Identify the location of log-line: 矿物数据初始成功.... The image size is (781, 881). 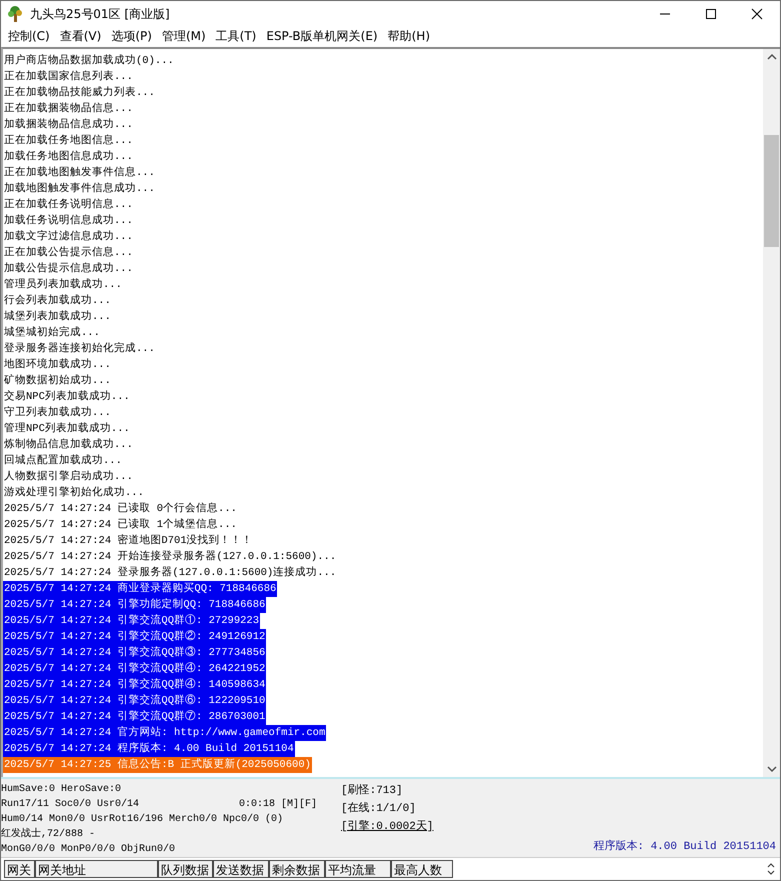
(57, 381).